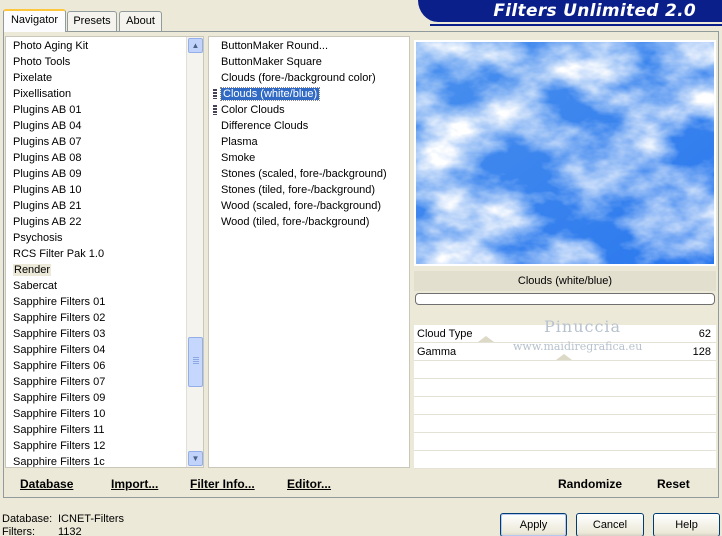 This screenshot has height=536, width=722. Describe the element at coordinates (673, 484) in the screenshot. I see `reset-button: Reset` at that location.